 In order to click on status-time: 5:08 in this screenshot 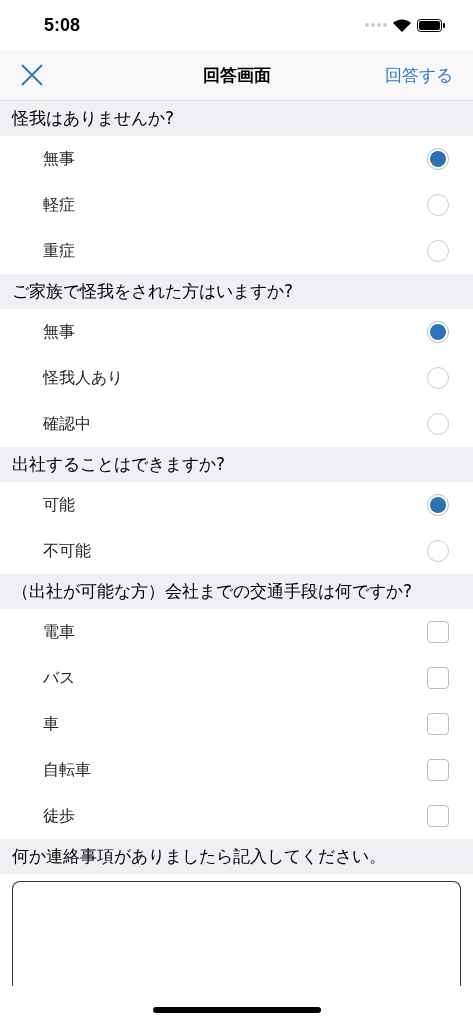, I will do `click(62, 25)`.